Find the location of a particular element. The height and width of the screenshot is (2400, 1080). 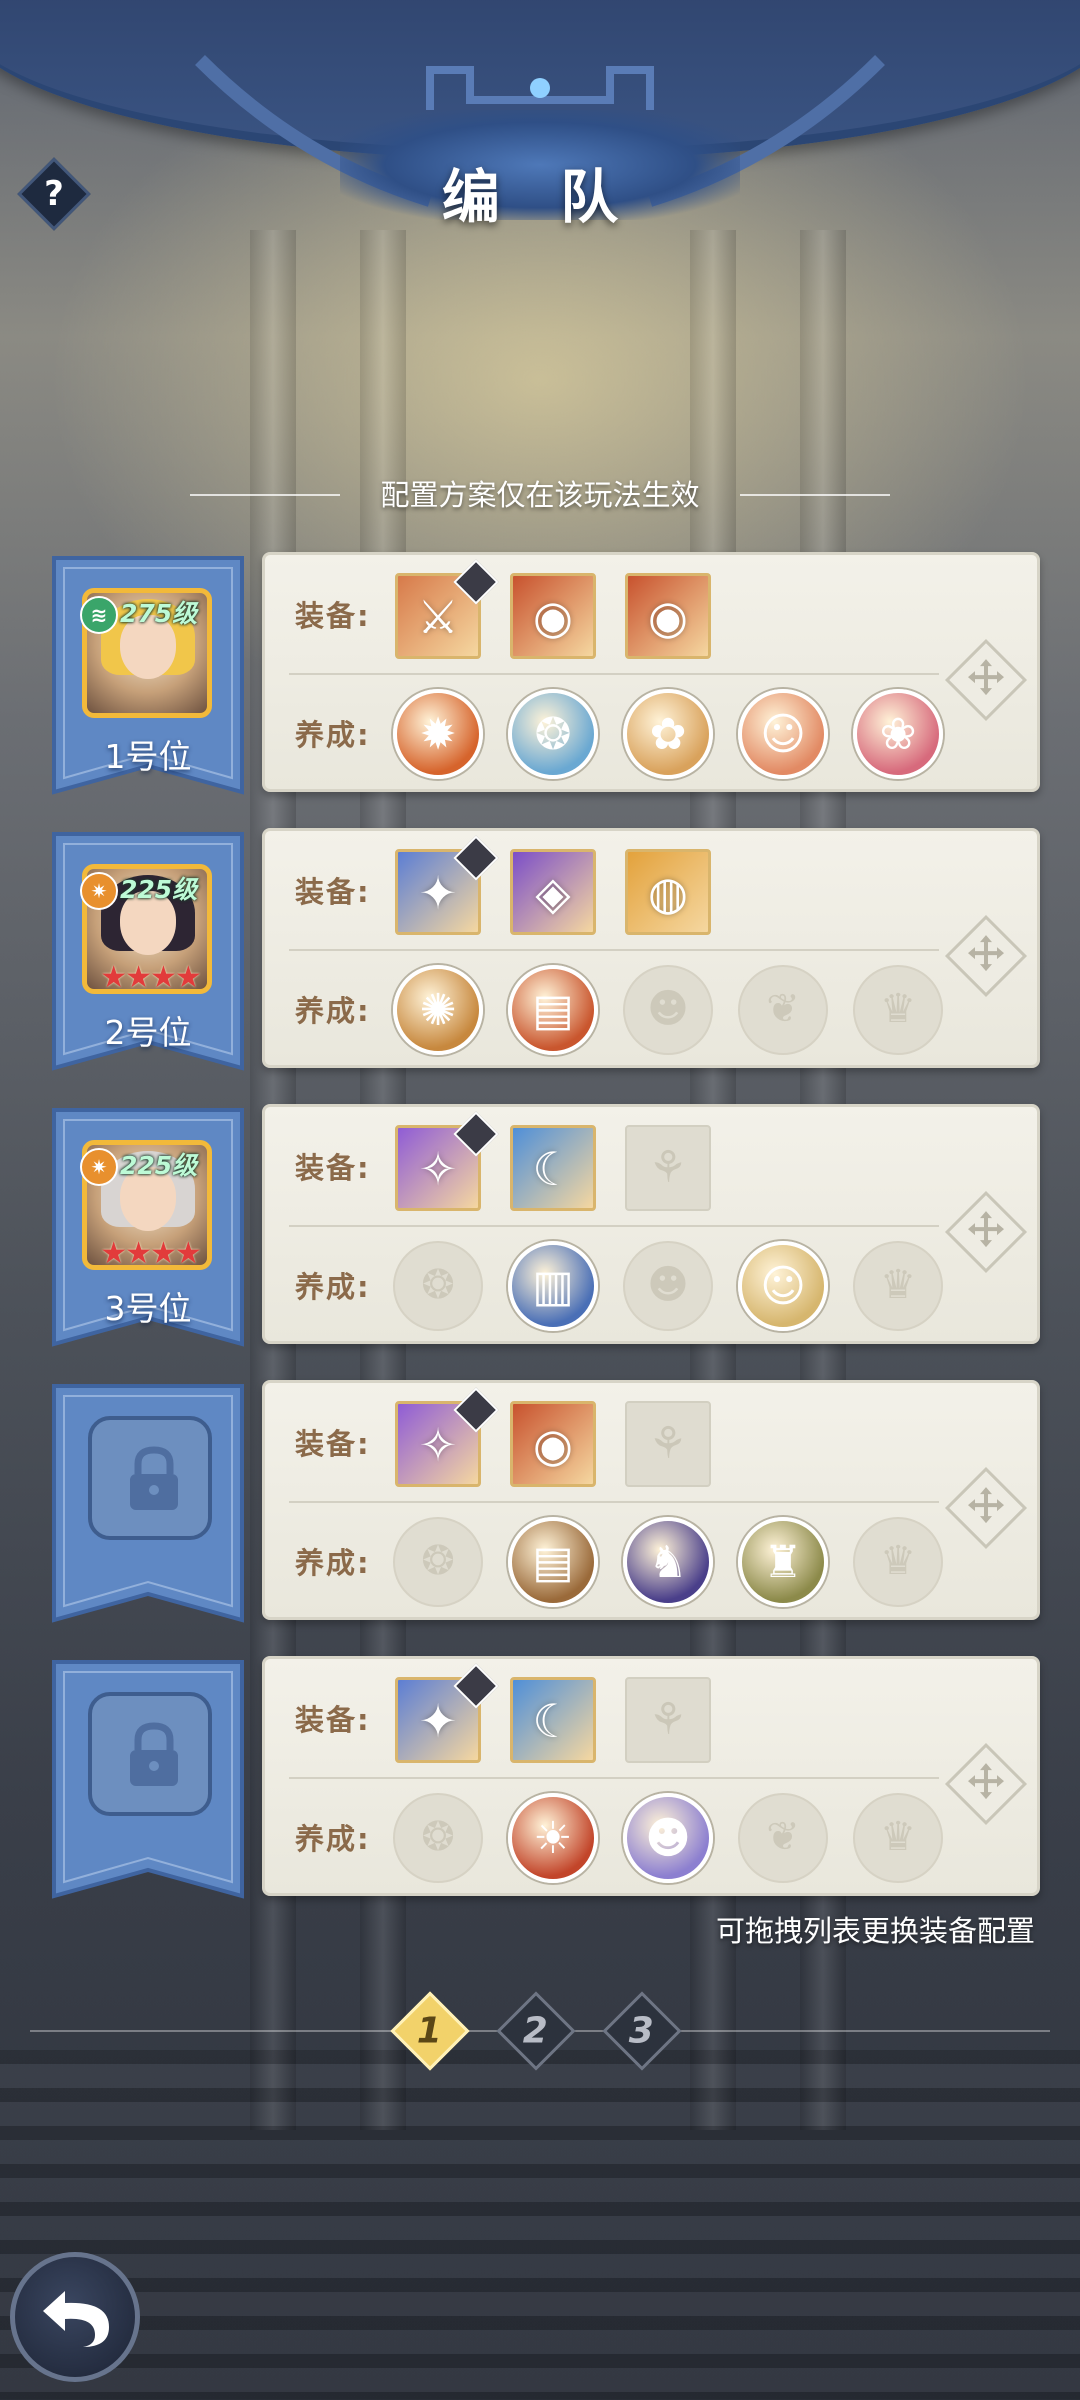

page-title: 编 队 is located at coordinates (540, 197).